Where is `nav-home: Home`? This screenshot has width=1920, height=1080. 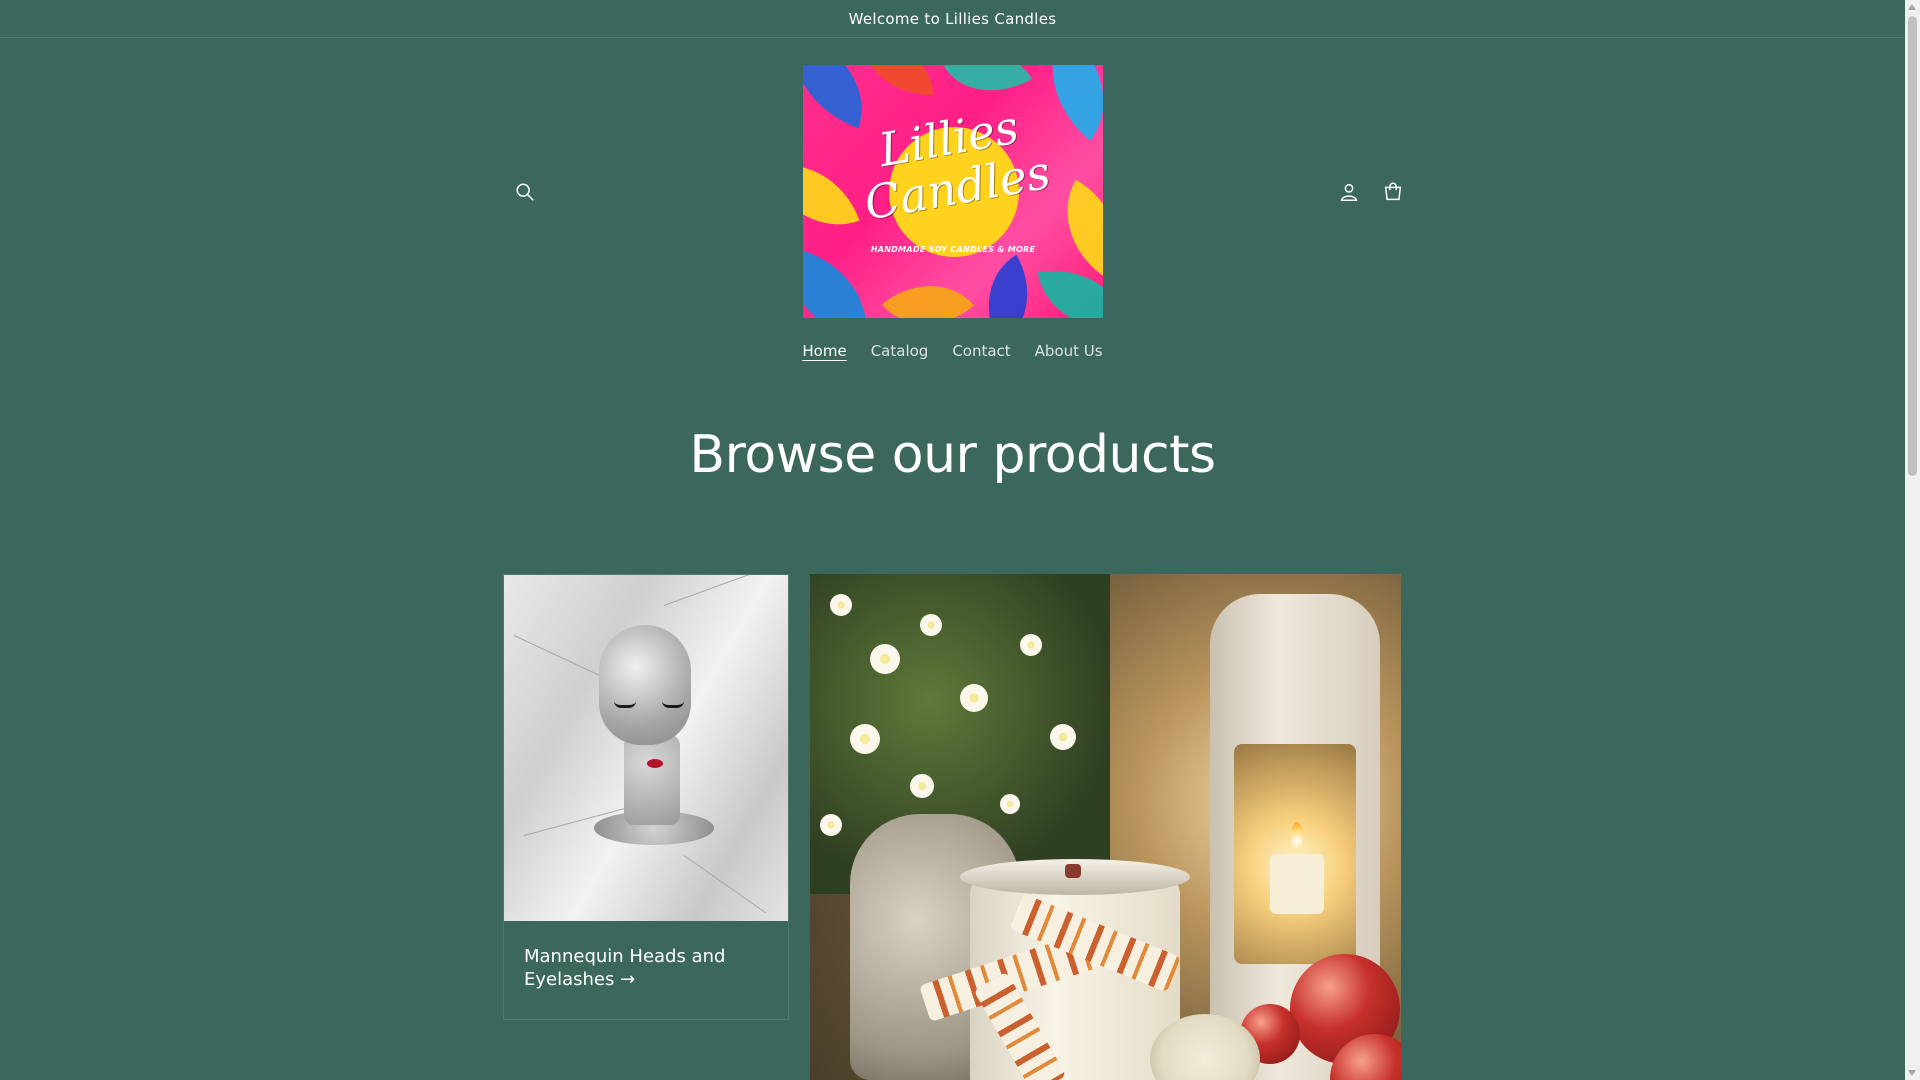
nav-home: Home is located at coordinates (824, 351).